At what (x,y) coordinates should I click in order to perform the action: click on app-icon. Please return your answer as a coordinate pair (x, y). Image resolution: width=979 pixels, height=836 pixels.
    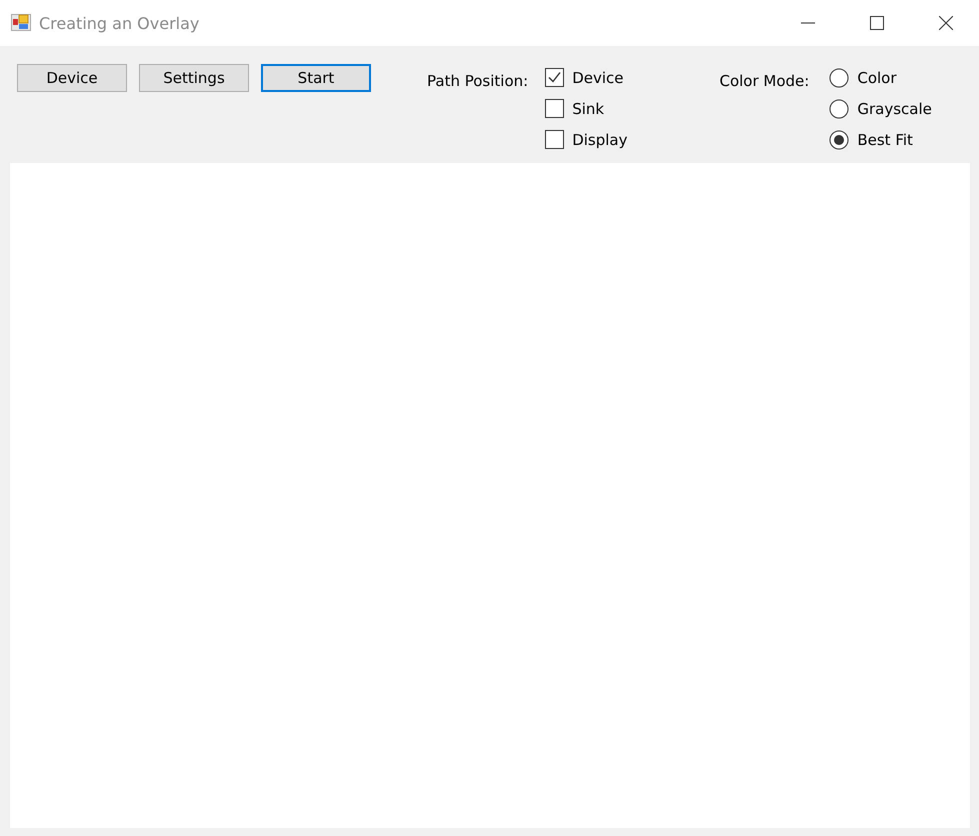
    Looking at the image, I should click on (21, 22).